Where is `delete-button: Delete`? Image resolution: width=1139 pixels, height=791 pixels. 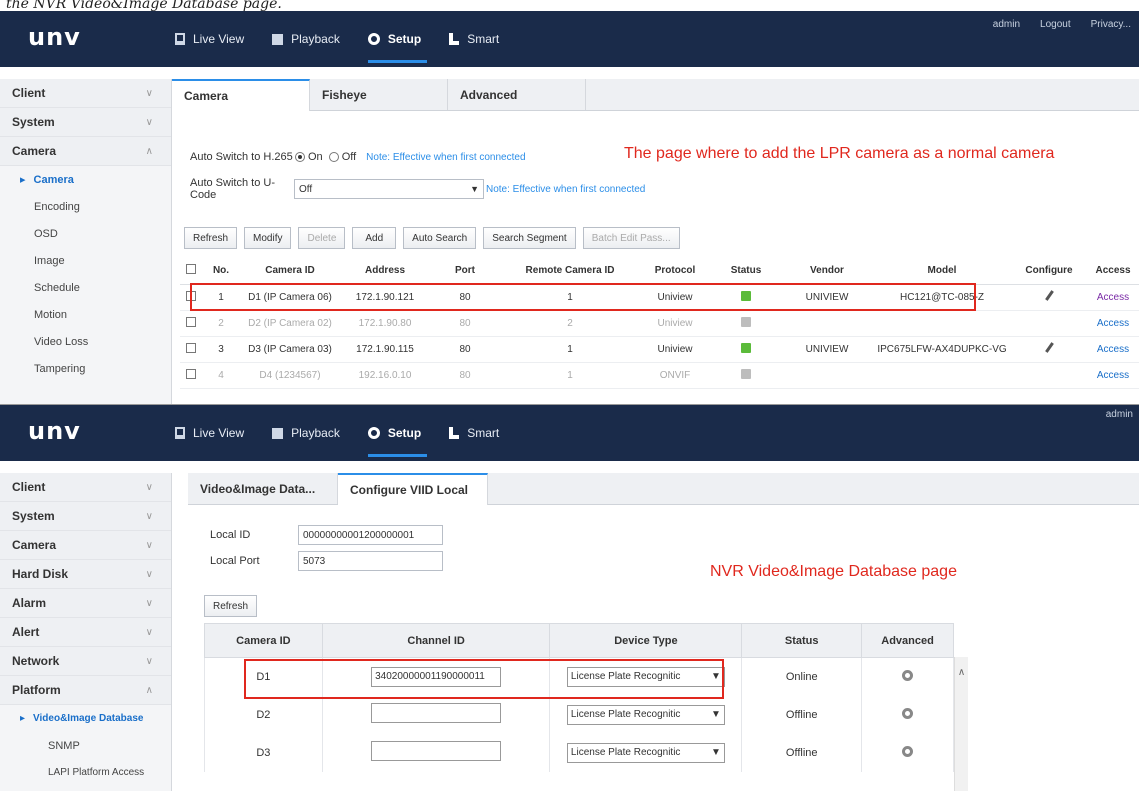
delete-button: Delete is located at coordinates (322, 238).